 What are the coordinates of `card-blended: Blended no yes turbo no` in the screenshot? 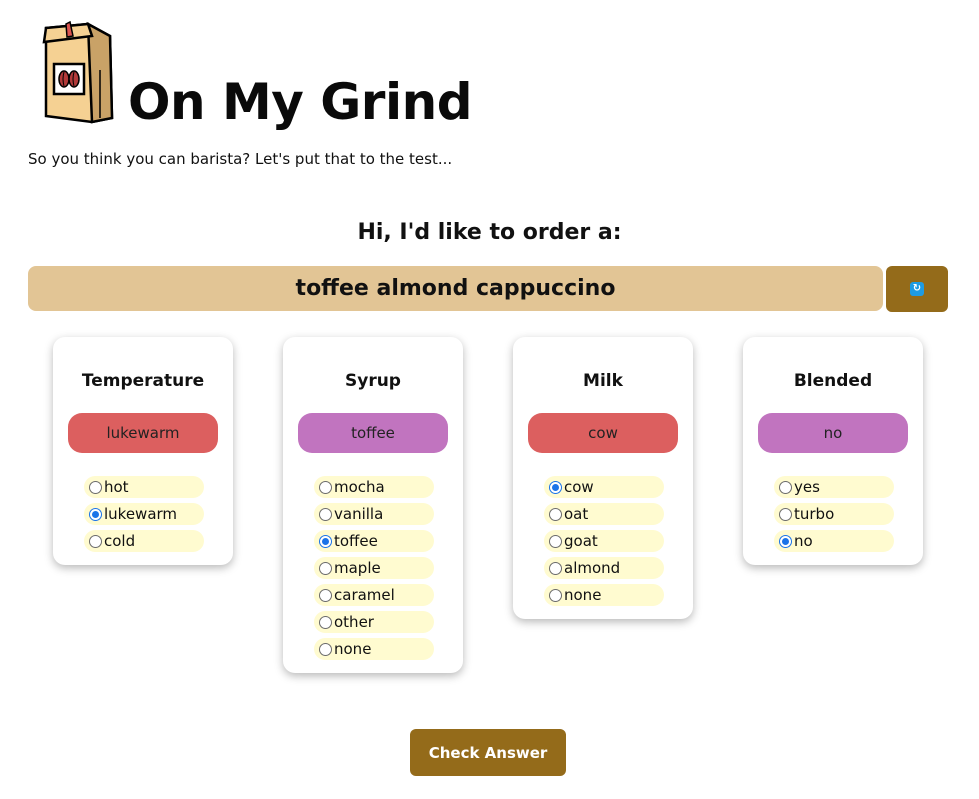 It's located at (833, 451).